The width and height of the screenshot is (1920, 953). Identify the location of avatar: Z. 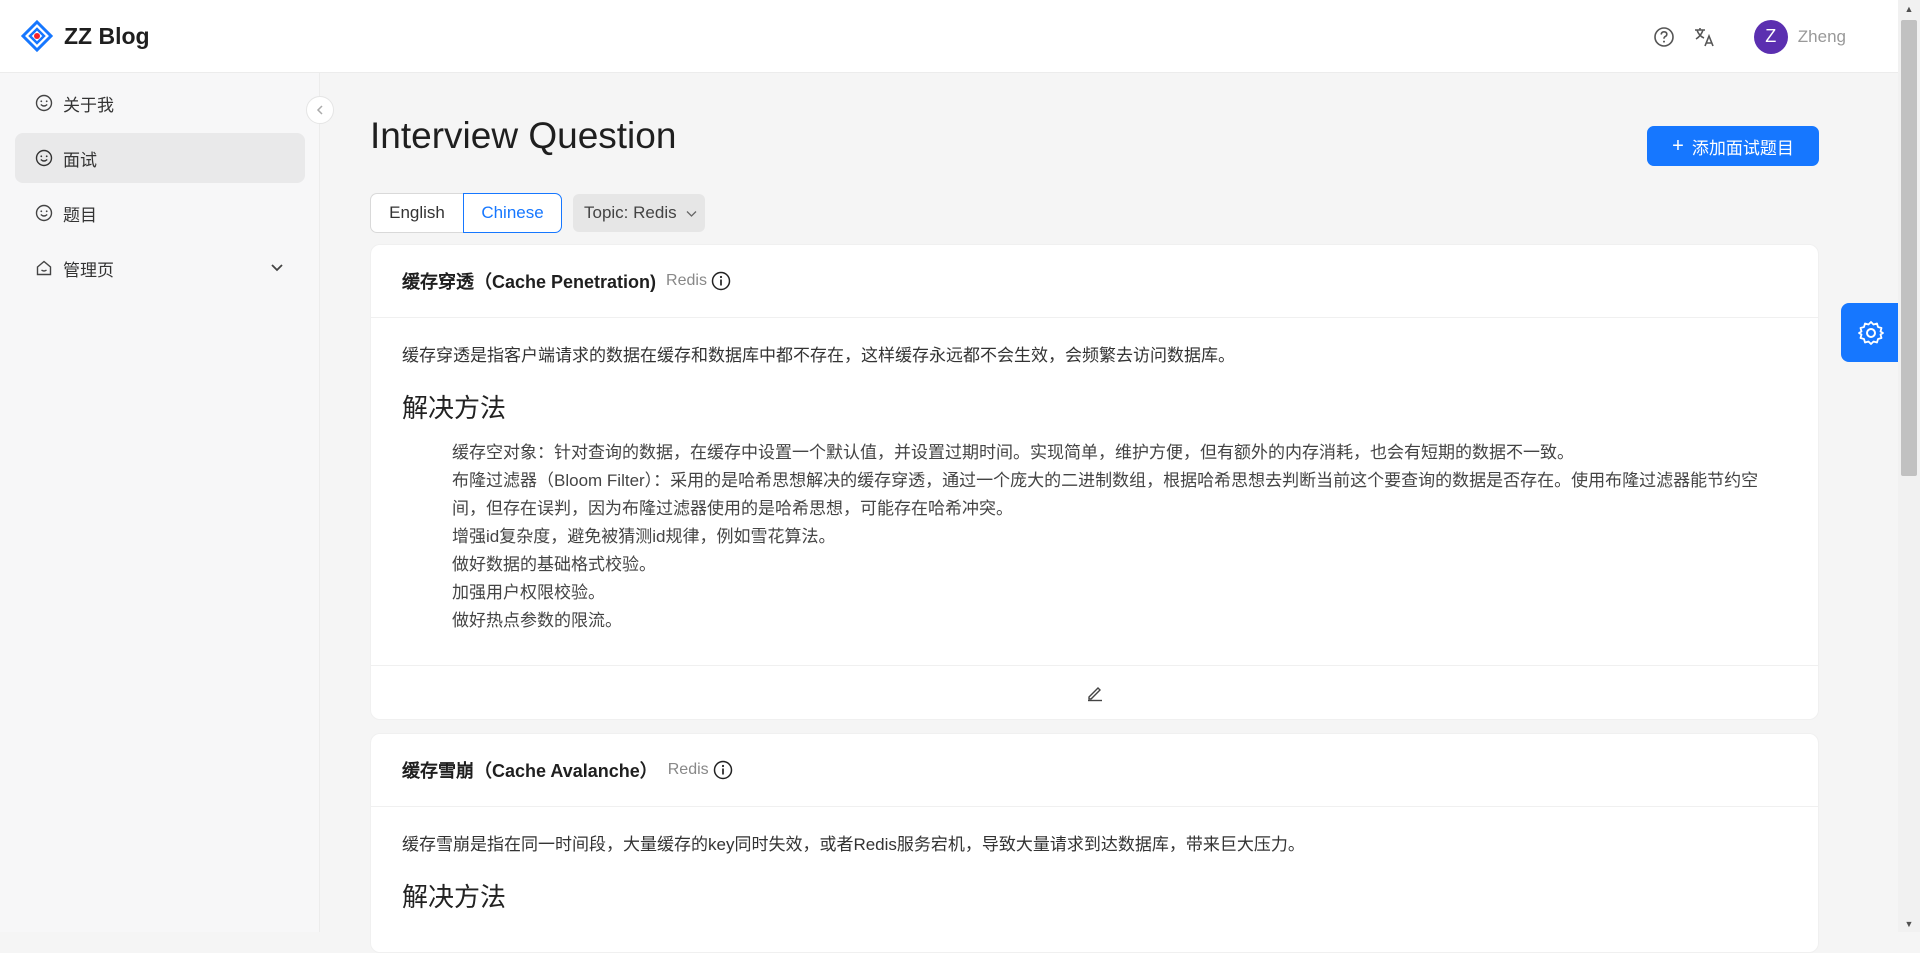
(1770, 36).